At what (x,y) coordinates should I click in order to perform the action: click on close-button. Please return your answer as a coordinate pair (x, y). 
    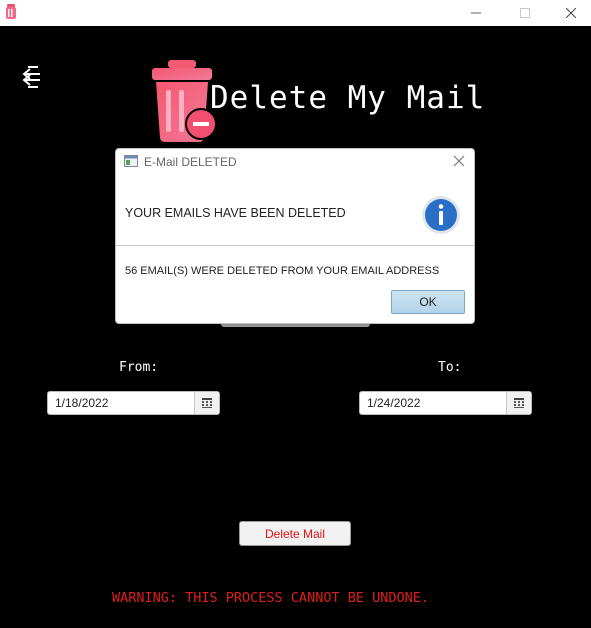
    Looking at the image, I should click on (569, 13).